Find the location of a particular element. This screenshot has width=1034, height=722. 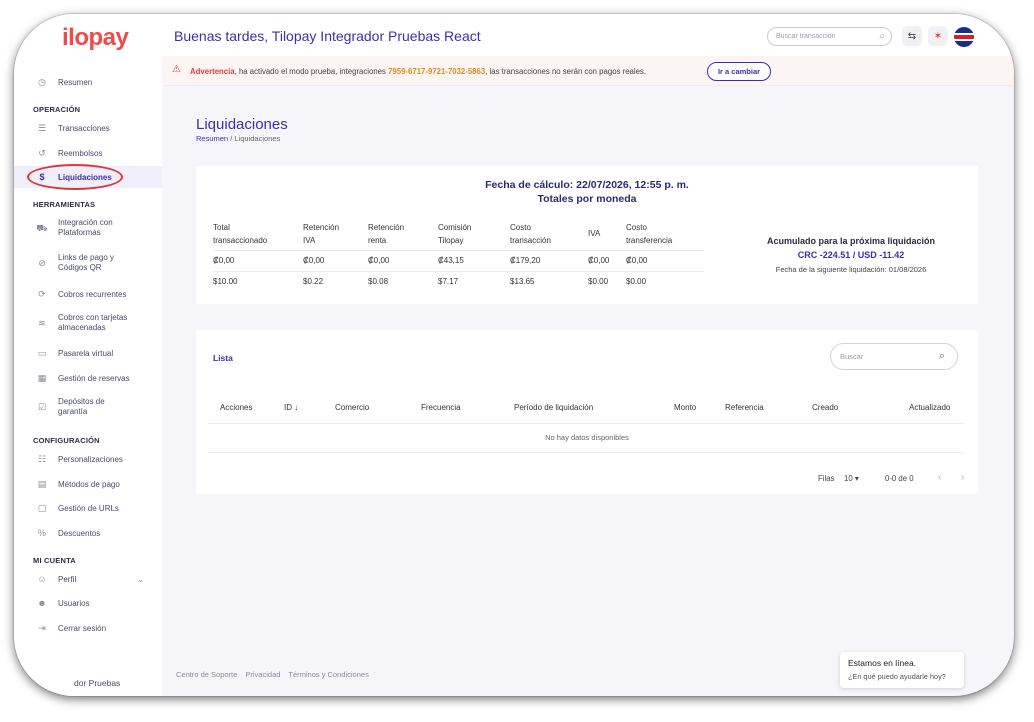

sidebar-item-label: Gestión de URLs is located at coordinates (88, 508).